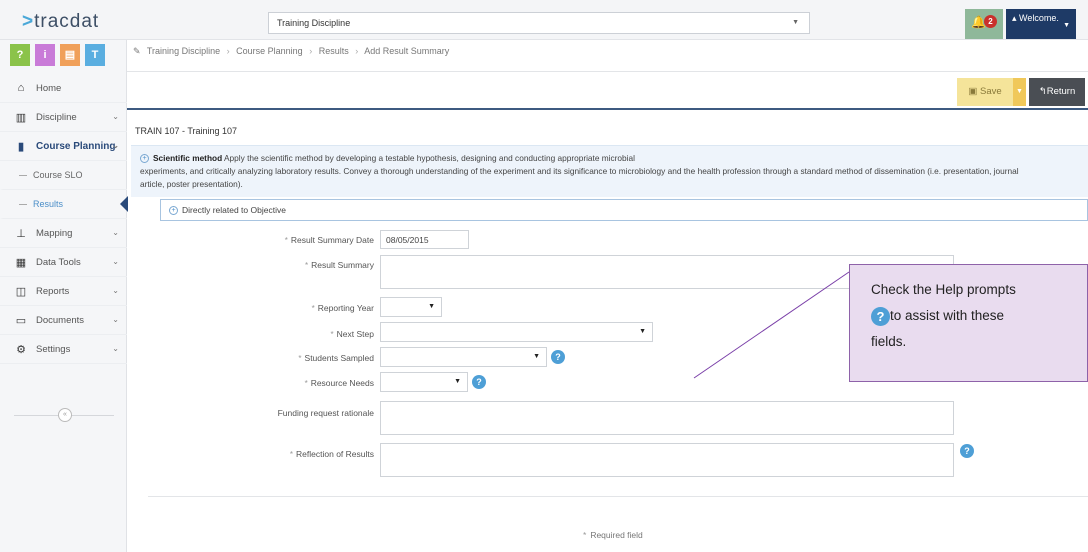 The height and width of the screenshot is (552, 1088). Describe the element at coordinates (943, 289) in the screenshot. I see `callout-line1: Check the Help prompts` at that location.